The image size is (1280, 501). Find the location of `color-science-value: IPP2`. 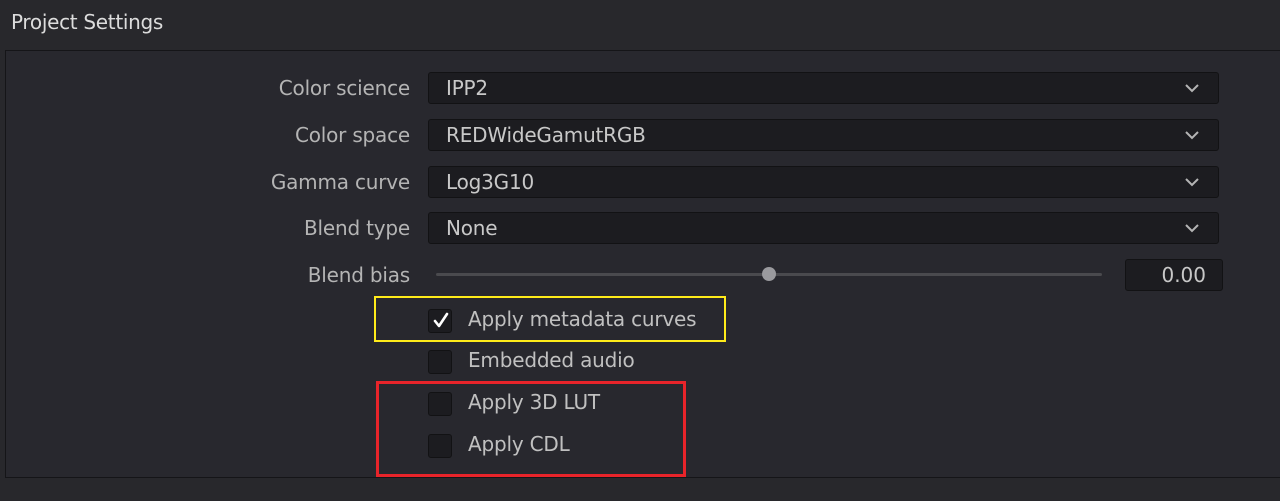

color-science-value: IPP2 is located at coordinates (467, 88).